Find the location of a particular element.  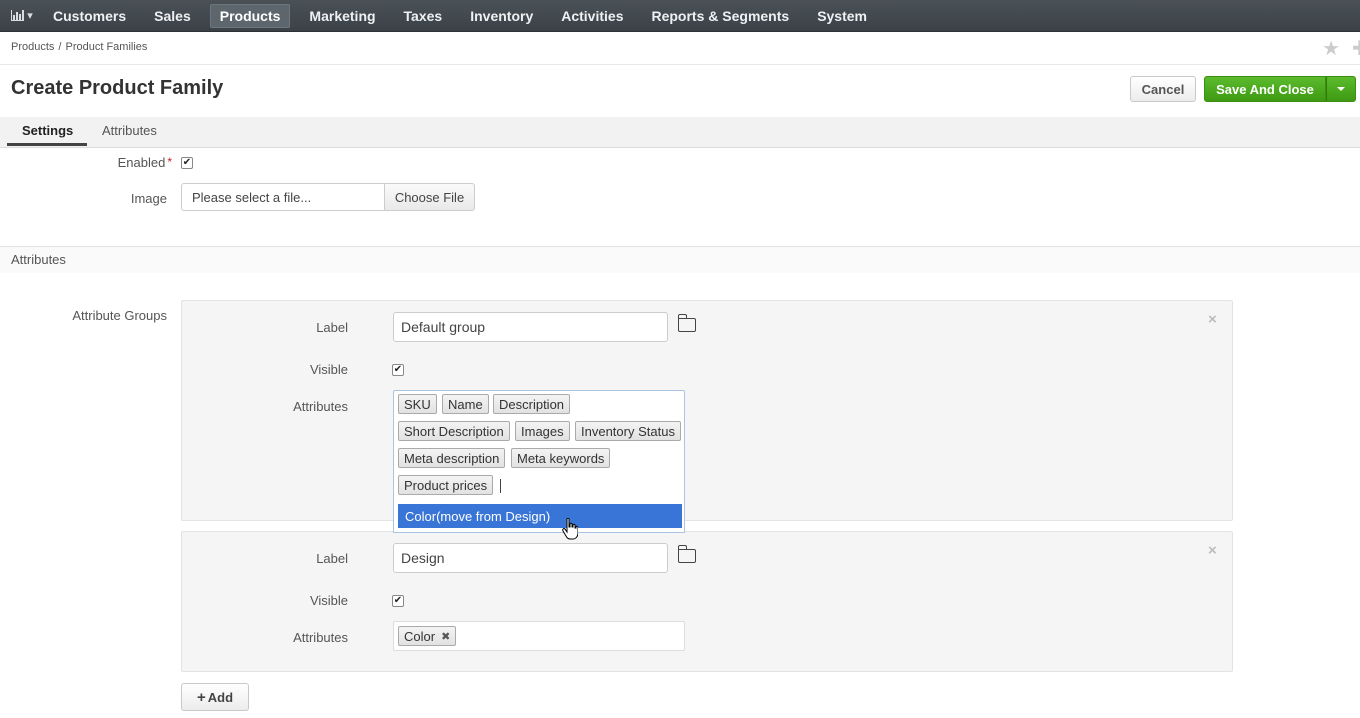

tabs-bar: Settings Attributes is located at coordinates (680, 132).